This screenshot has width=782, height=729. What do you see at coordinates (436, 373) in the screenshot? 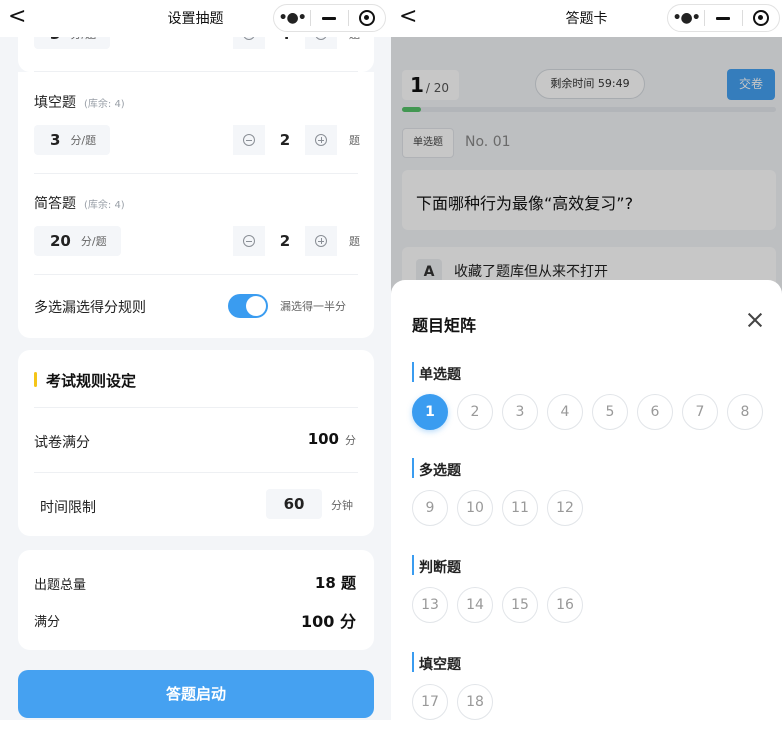
I see `group-title-single: 单选题` at bounding box center [436, 373].